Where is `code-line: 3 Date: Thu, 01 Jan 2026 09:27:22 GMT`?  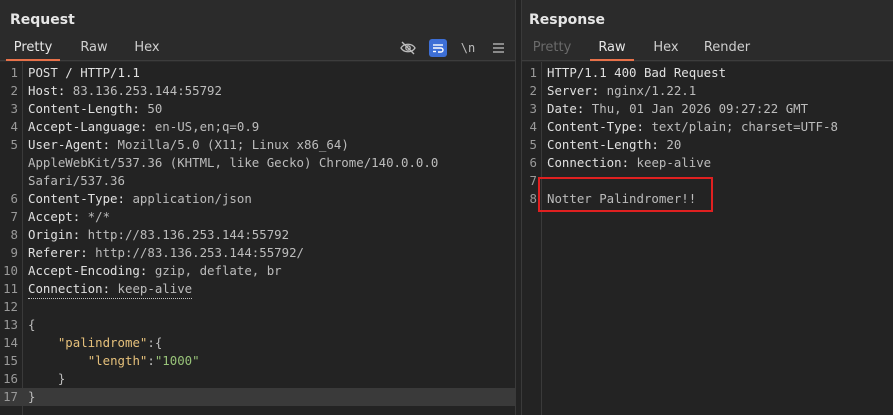 code-line: 3 Date: Thu, 01 Jan 2026 09:27:22 GMT is located at coordinates (707, 109).